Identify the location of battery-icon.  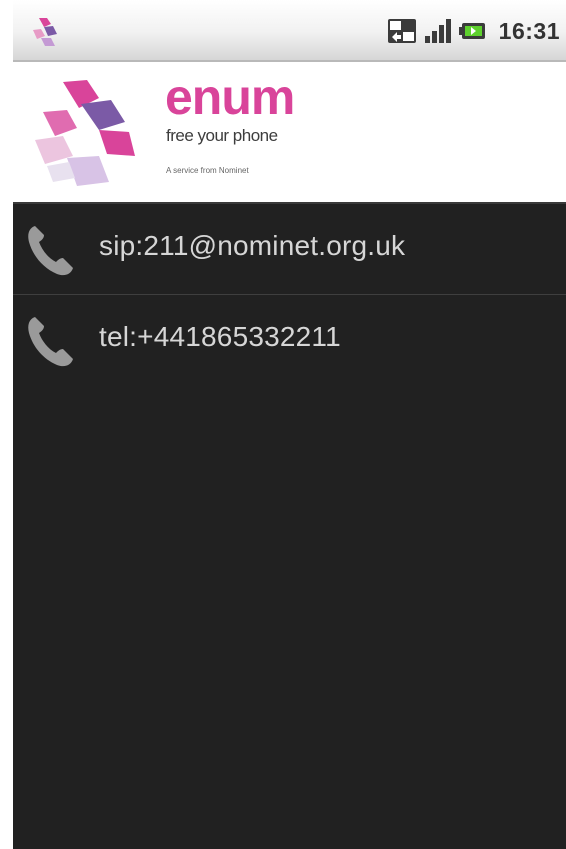
(471, 31).